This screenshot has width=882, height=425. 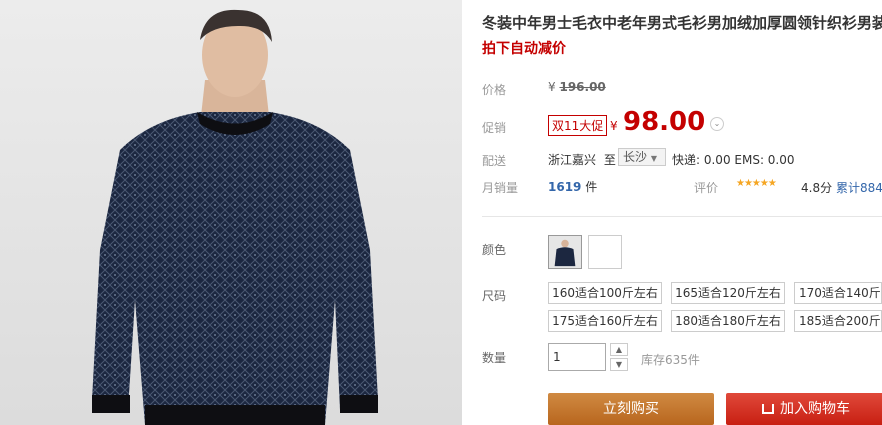 What do you see at coordinates (605, 252) in the screenshot?
I see `color-swatch-empty` at bounding box center [605, 252].